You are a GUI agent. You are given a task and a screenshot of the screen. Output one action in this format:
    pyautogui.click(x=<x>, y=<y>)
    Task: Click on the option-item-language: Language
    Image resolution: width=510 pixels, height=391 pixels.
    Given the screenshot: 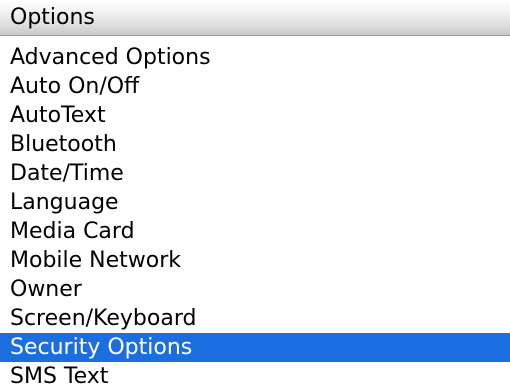 What is the action you would take?
    pyautogui.click(x=255, y=202)
    